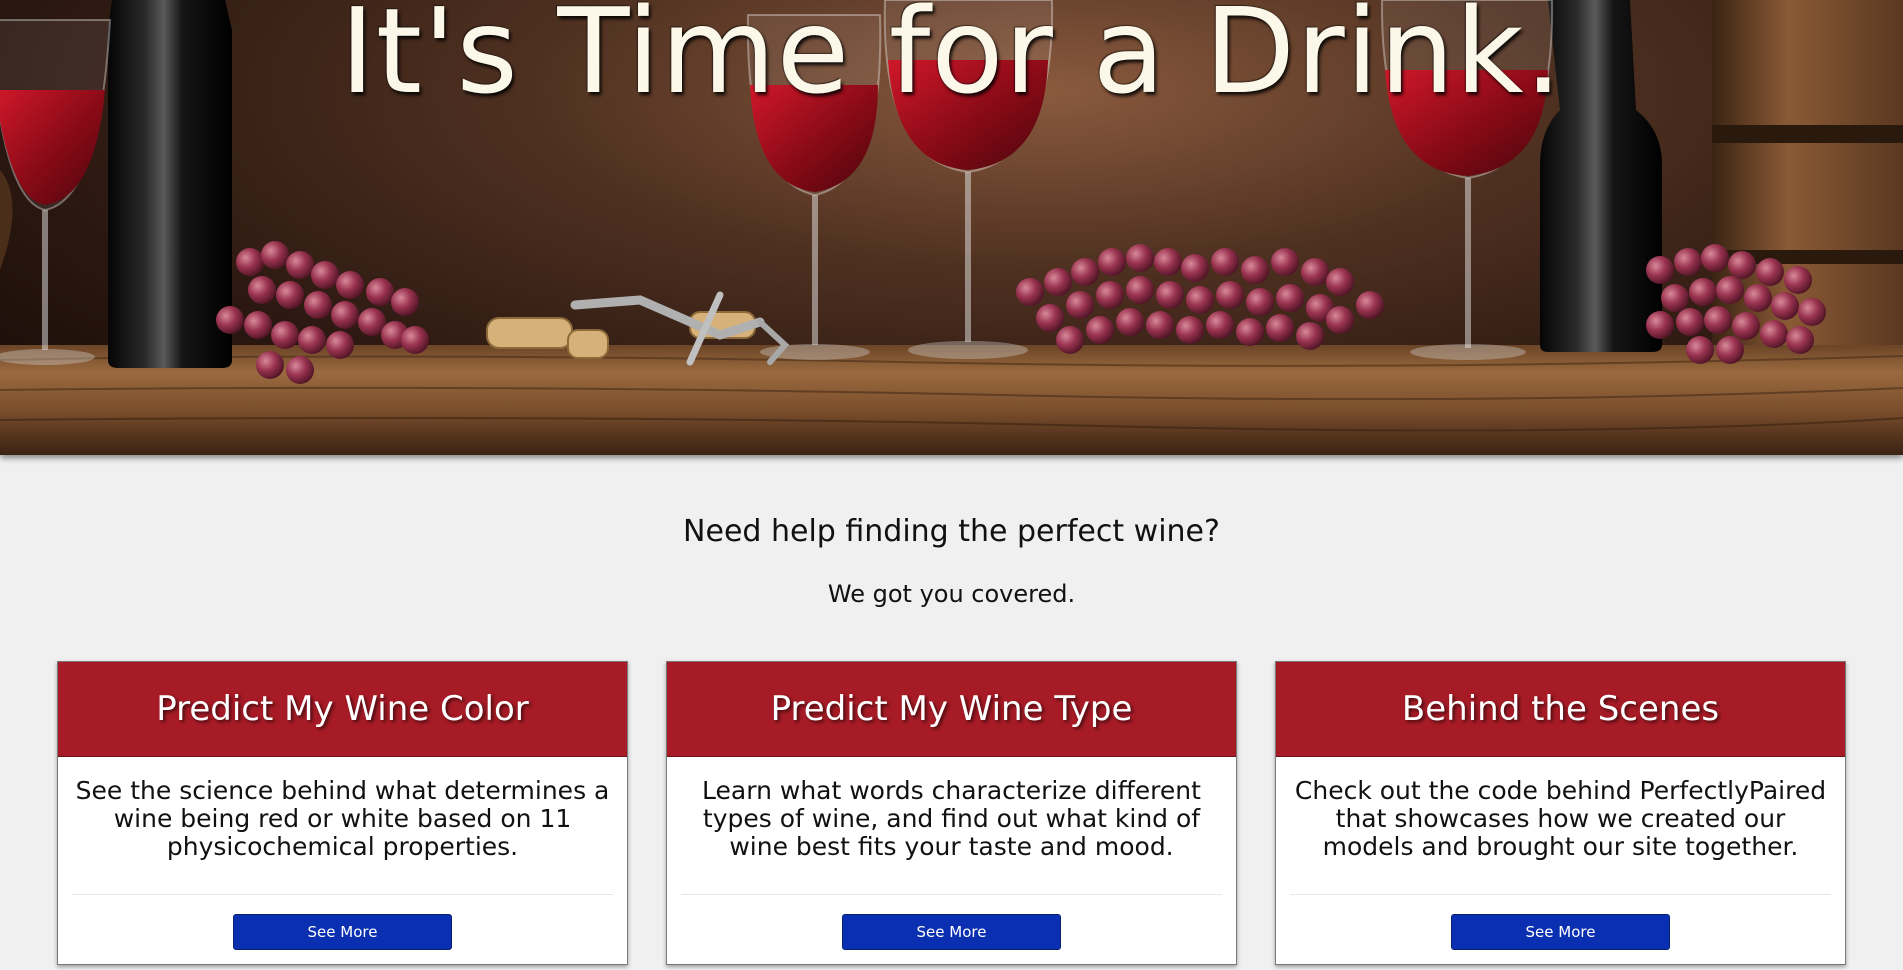  I want to click on hero-title: It's Time for a Drink., so click(951, 60).